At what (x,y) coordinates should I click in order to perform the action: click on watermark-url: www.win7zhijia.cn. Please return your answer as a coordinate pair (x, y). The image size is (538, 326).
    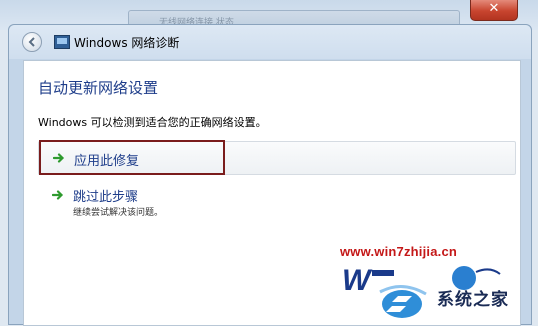
    Looking at the image, I should click on (399, 251).